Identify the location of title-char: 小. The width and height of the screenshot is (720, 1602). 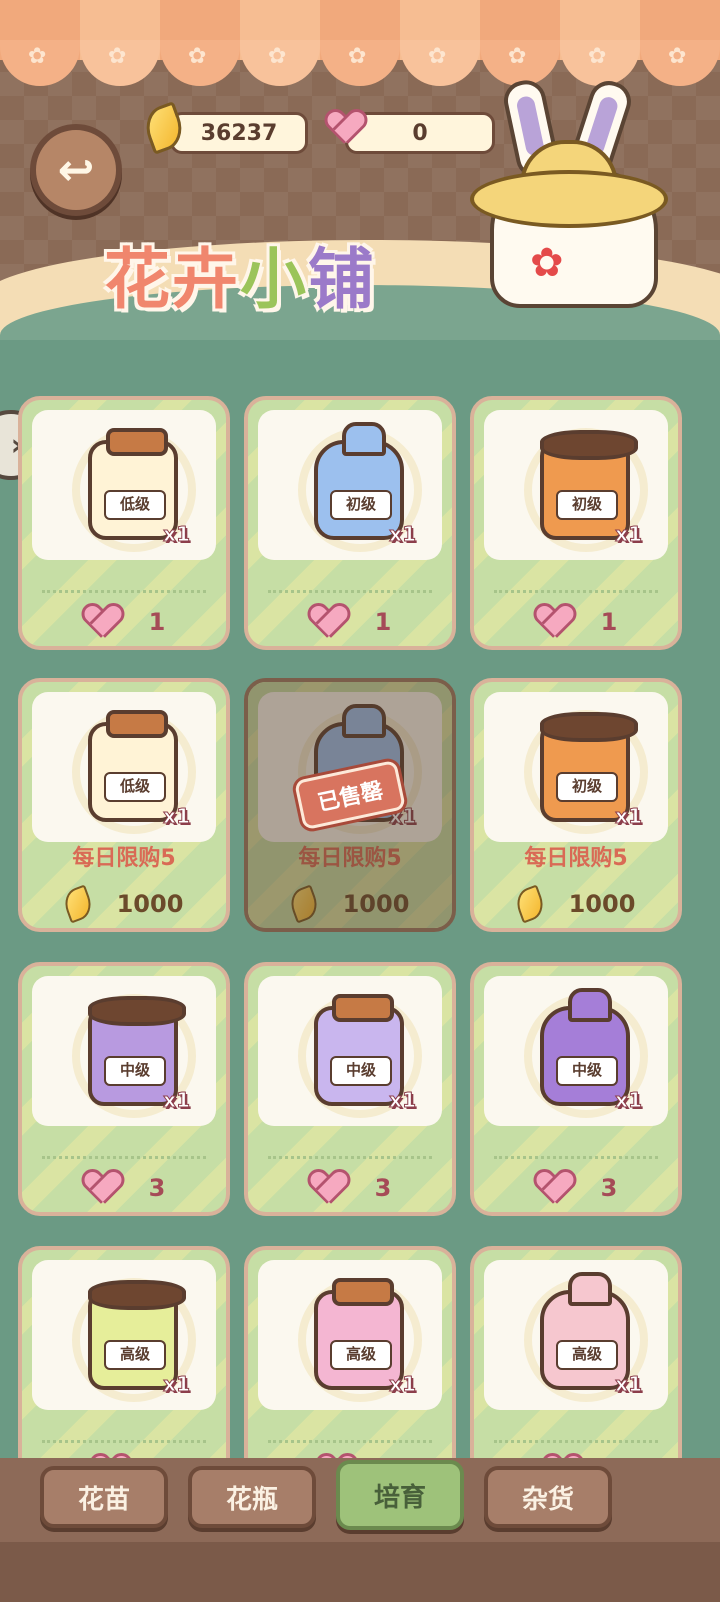
(274, 279).